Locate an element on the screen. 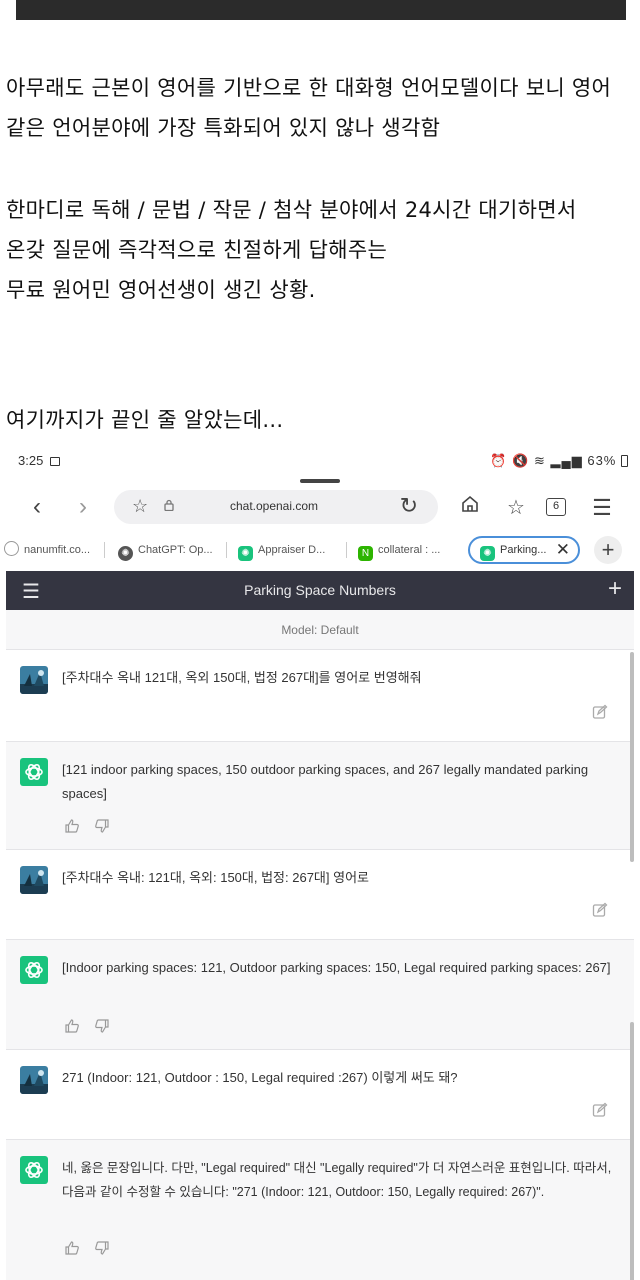 This screenshot has width=640, height=1280. battery-icon is located at coordinates (624, 461).